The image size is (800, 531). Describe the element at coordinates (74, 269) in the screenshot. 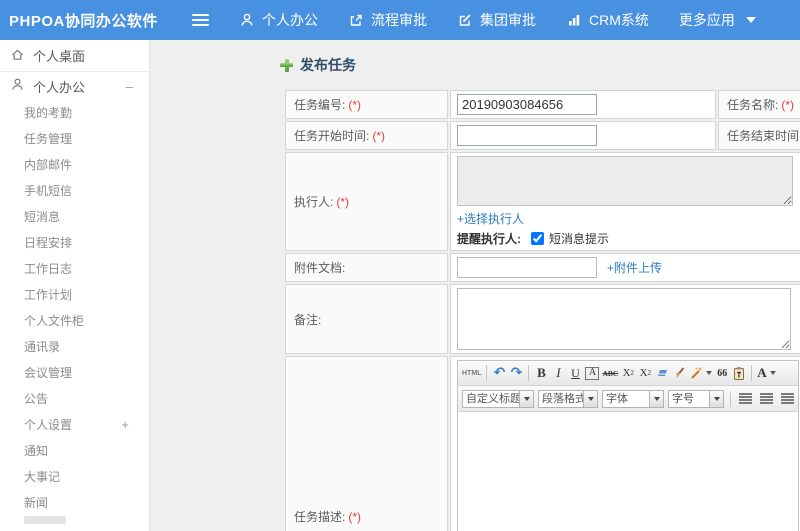

I see `sidebar-item-work-log: 工作日志` at that location.